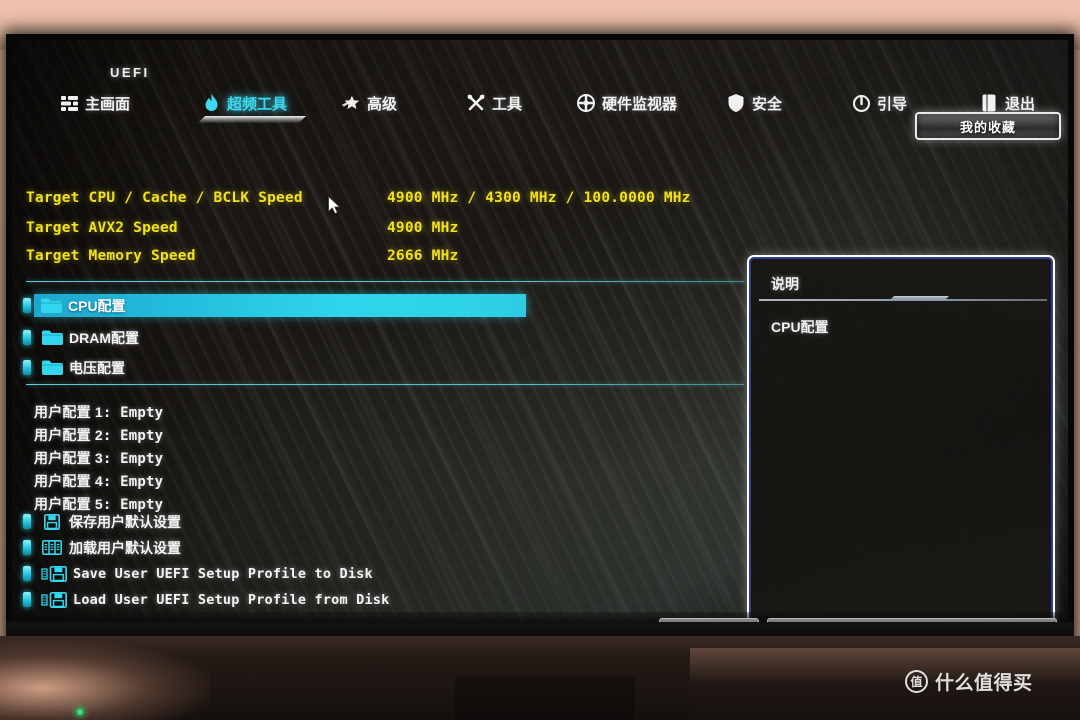  Describe the element at coordinates (988, 126) in the screenshot. I see `my-favorites-button: 我的收藏` at that location.